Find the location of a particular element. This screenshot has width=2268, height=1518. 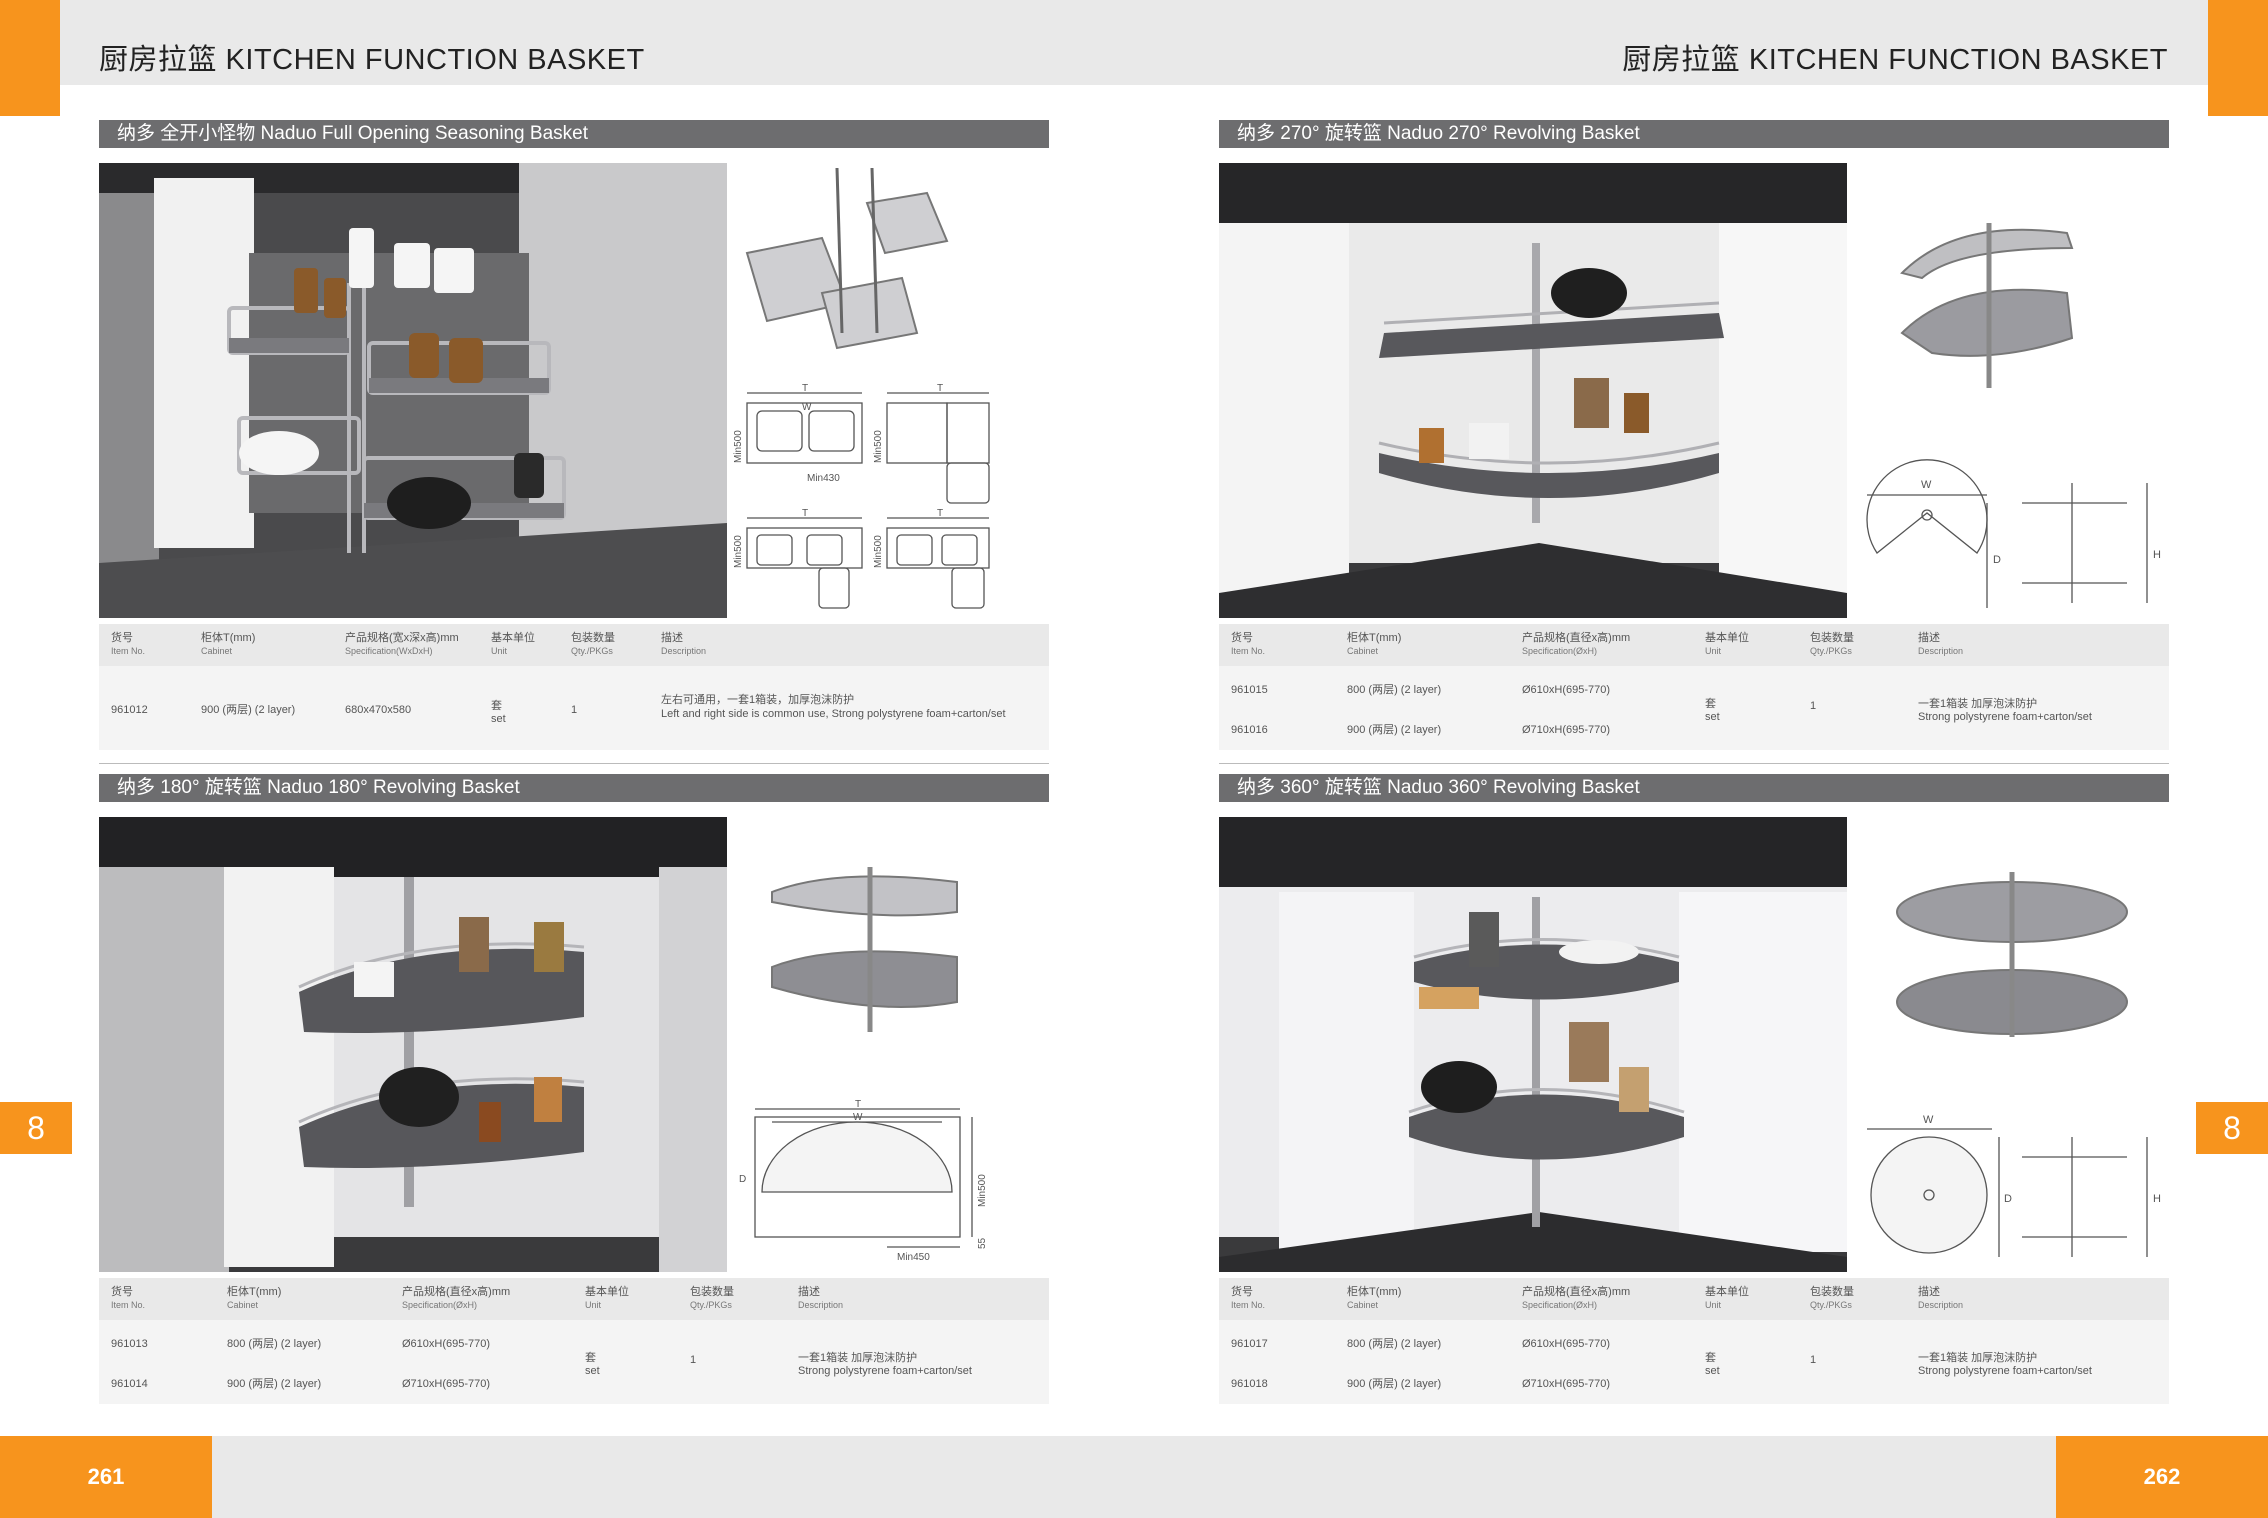

rev360-diagrams: W D H is located at coordinates (2008, 1044).